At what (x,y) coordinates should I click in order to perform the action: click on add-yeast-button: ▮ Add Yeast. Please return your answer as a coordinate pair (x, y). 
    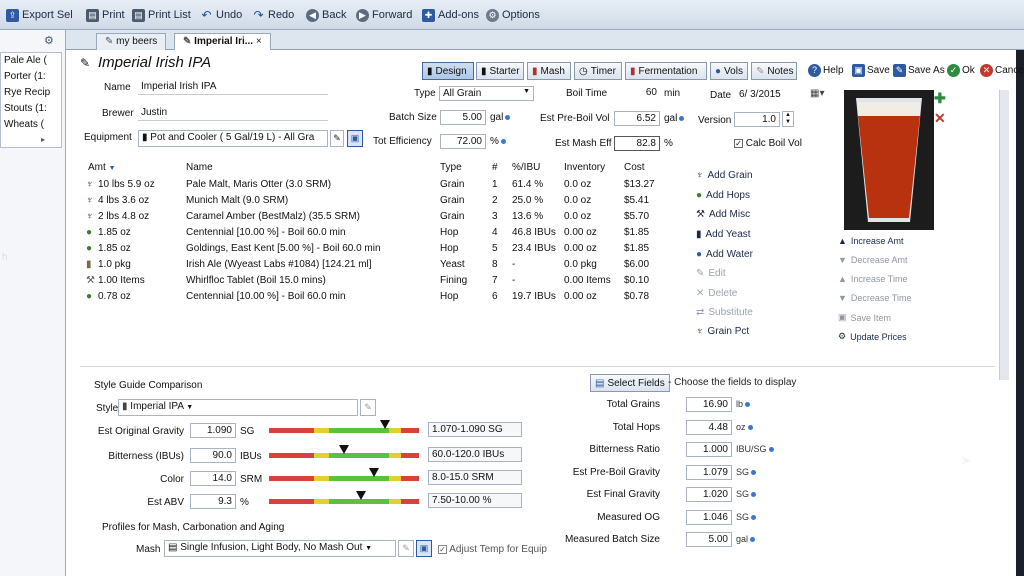
    Looking at the image, I should click on (723, 234).